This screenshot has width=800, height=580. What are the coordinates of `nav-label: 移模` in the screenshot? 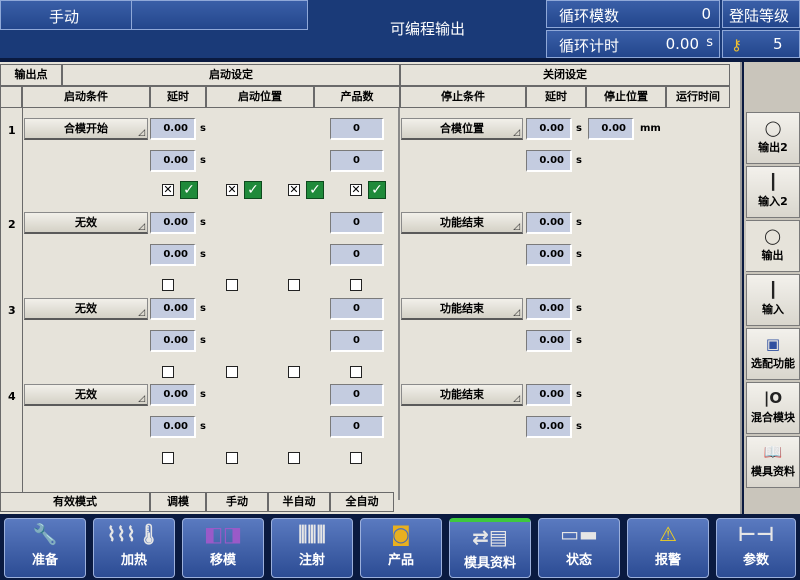 It's located at (222, 560).